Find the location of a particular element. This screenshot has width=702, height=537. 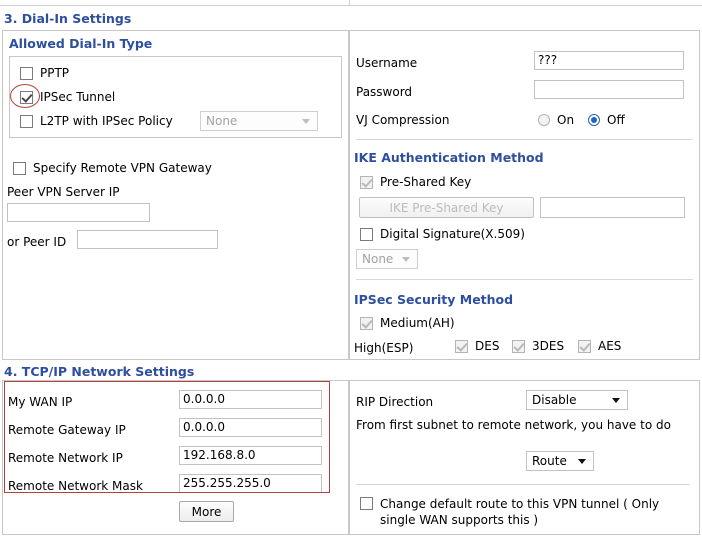

radio-row-vj-on: On is located at coordinates (556, 120).